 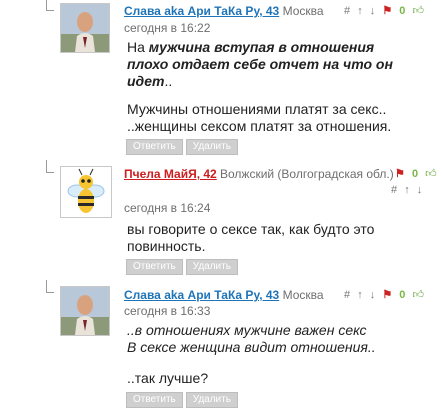 I want to click on author-link: Пчела МайЯ, 42, so click(x=170, y=174).